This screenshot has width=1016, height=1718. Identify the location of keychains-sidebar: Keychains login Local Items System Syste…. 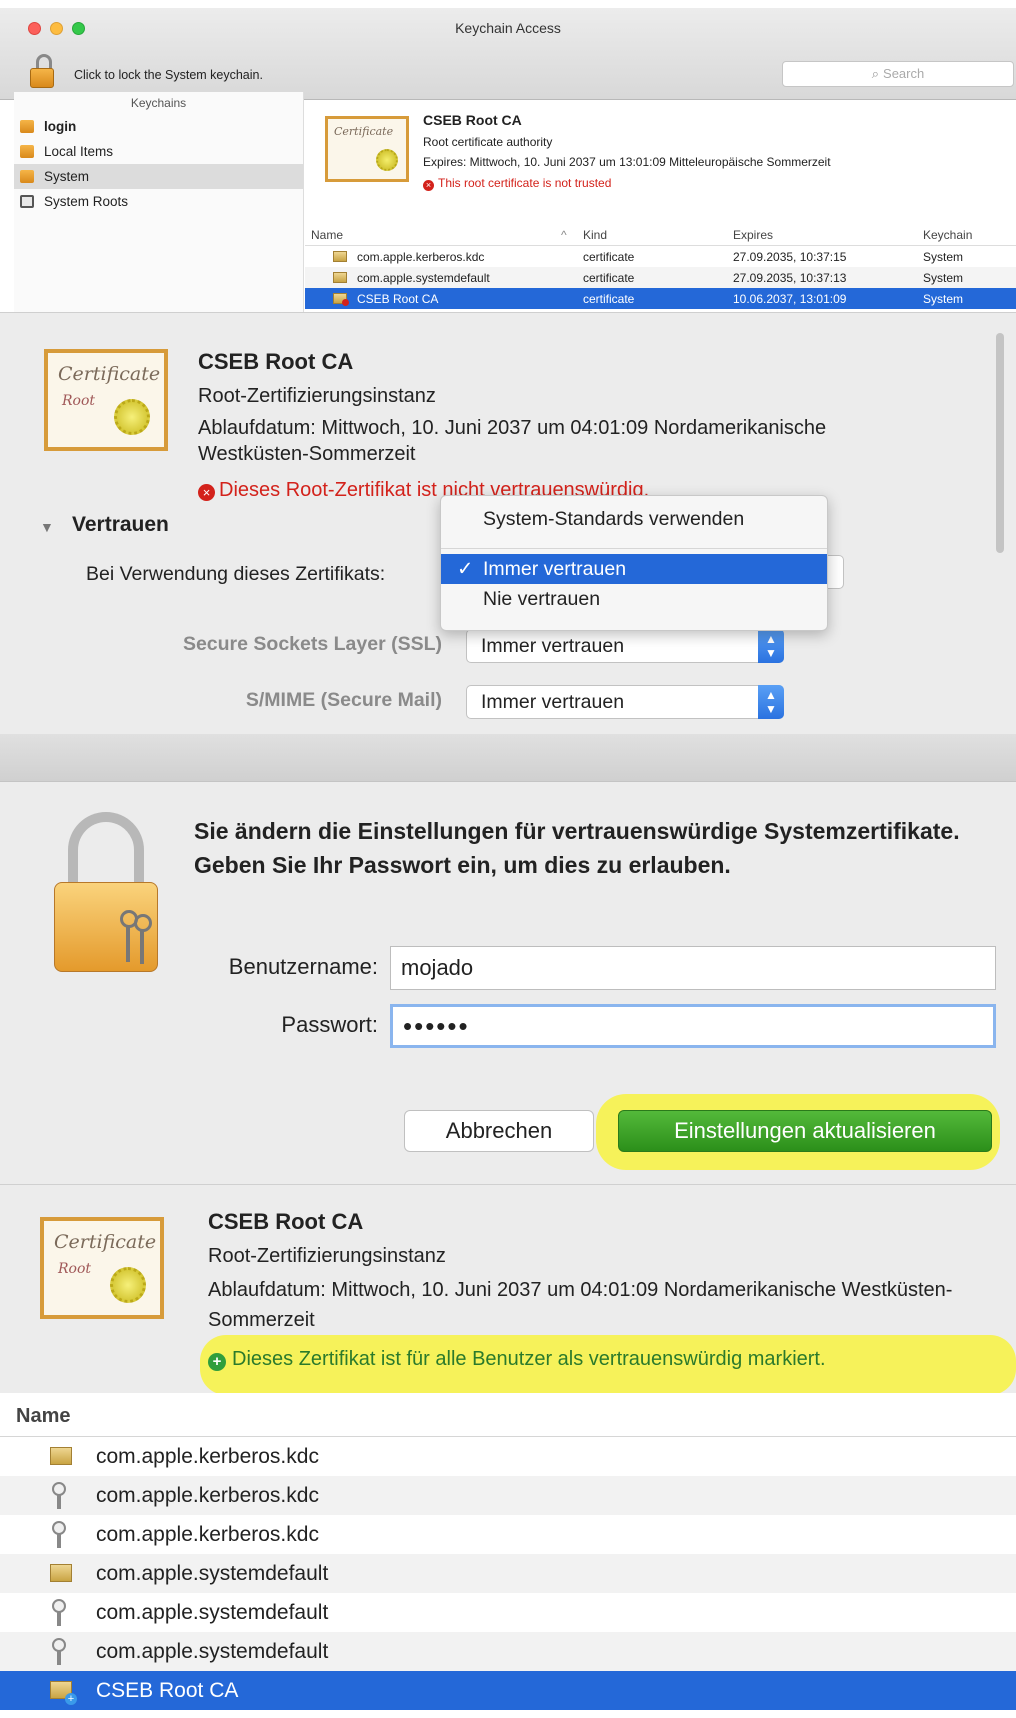
(159, 202).